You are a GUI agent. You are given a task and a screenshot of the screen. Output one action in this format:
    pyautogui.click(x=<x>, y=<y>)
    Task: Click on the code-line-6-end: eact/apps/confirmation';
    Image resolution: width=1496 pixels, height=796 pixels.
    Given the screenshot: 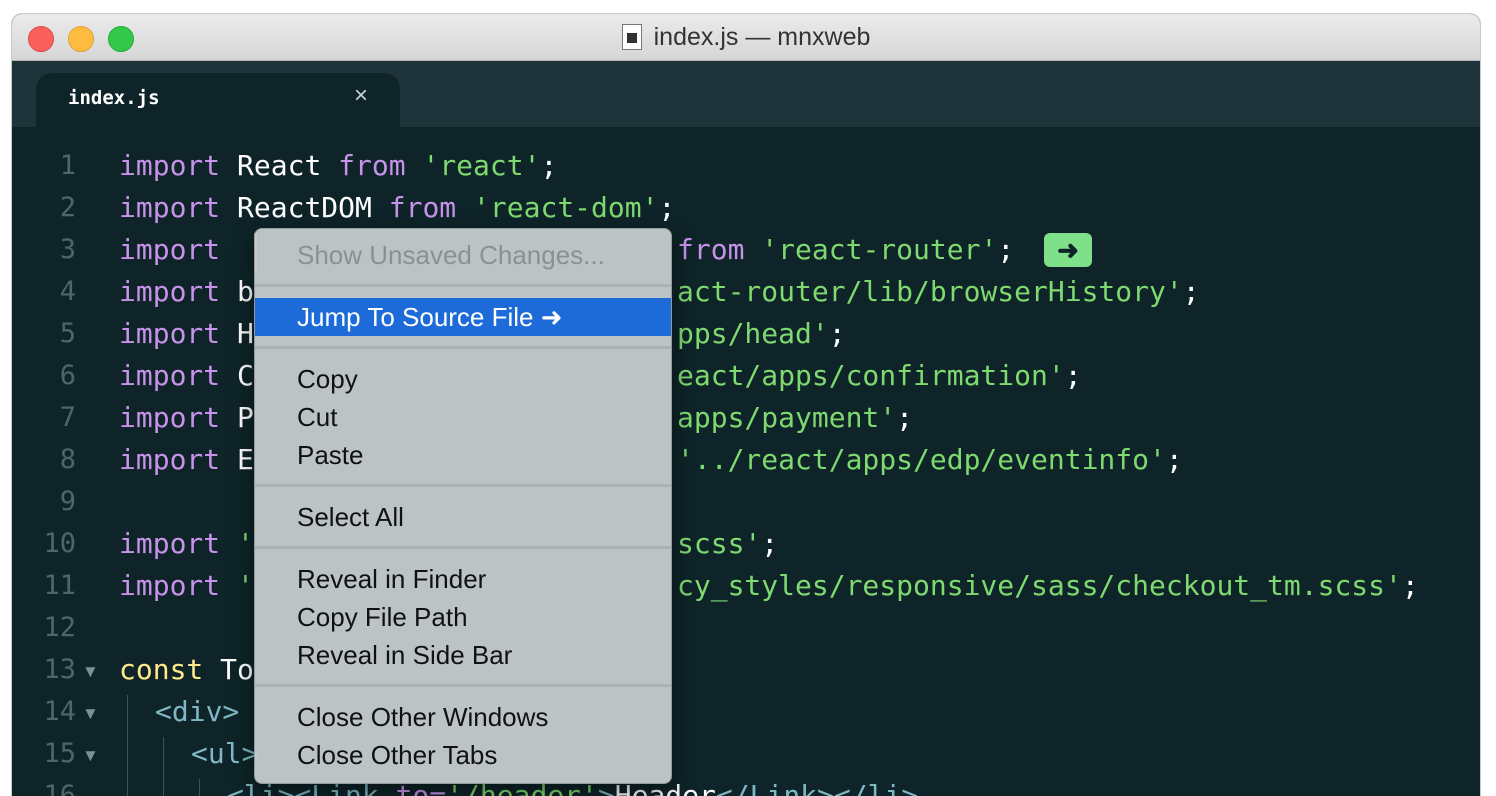 What is the action you would take?
    pyautogui.click(x=879, y=375)
    